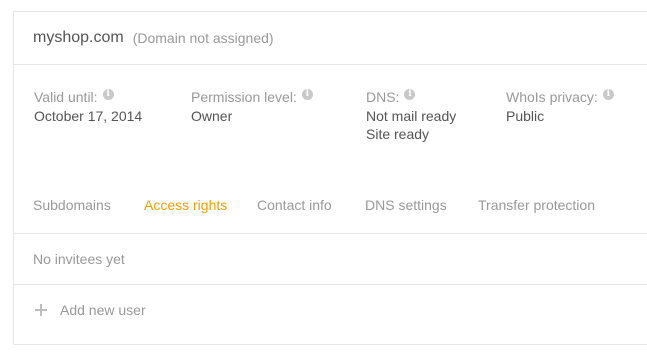  Describe the element at coordinates (88, 116) in the screenshot. I see `valid-until-value: October 17, 2014` at that location.